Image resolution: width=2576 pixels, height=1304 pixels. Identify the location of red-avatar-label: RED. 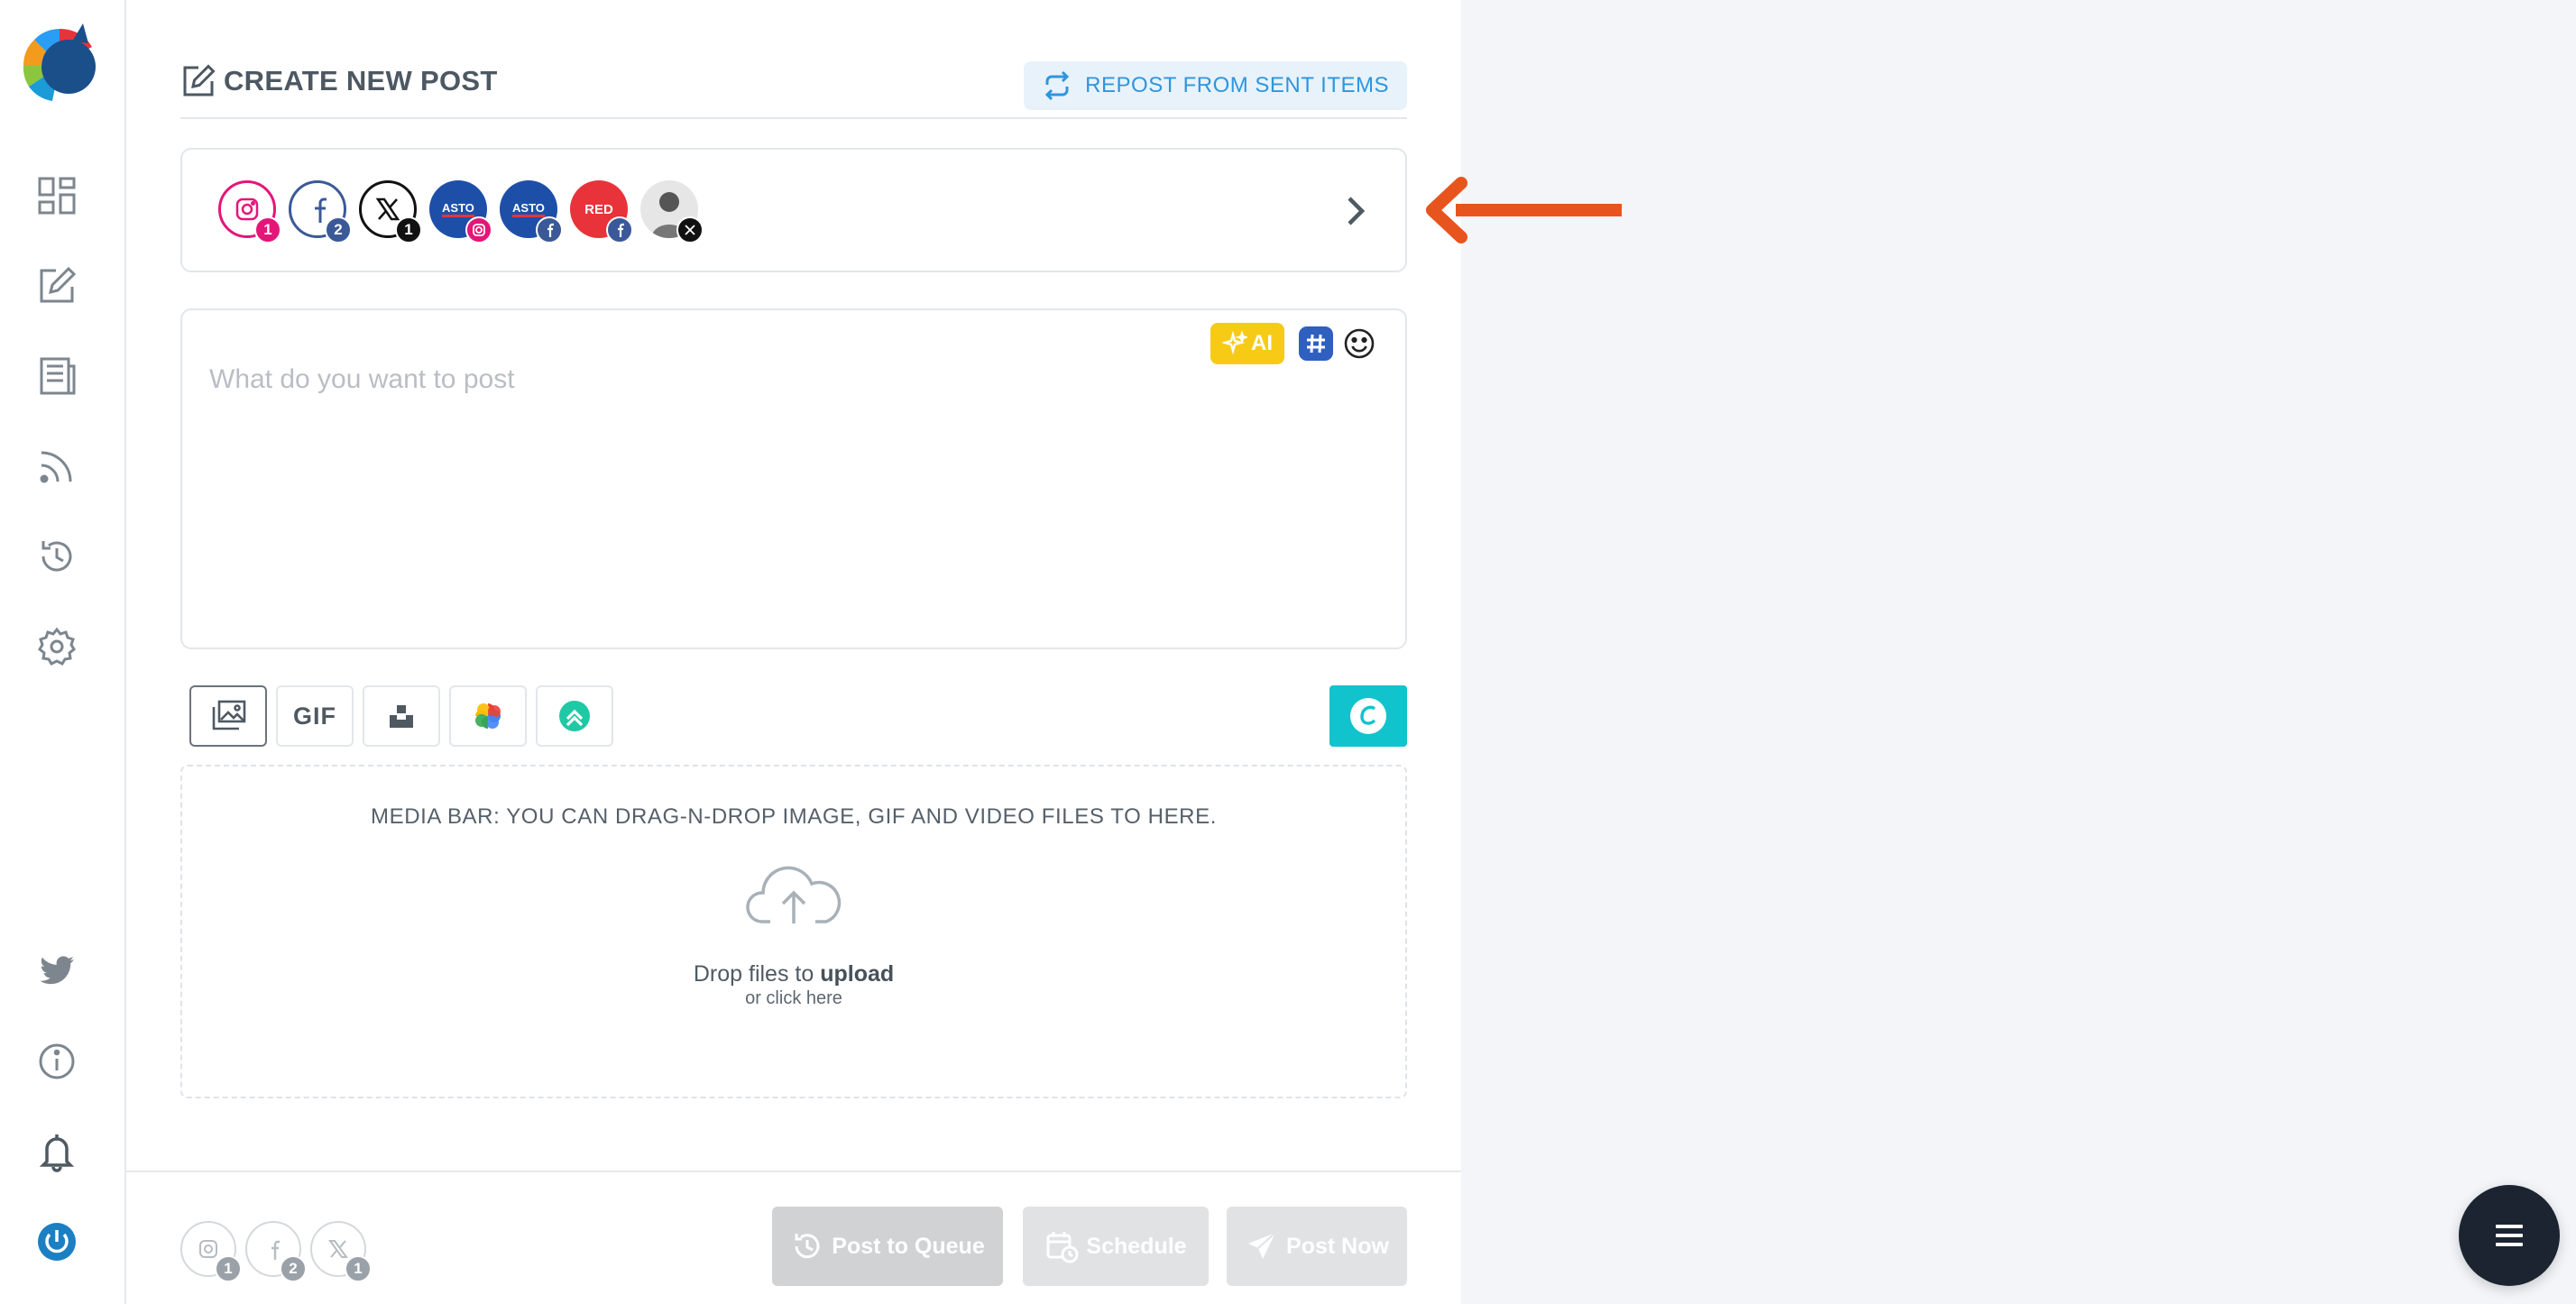
(598, 209).